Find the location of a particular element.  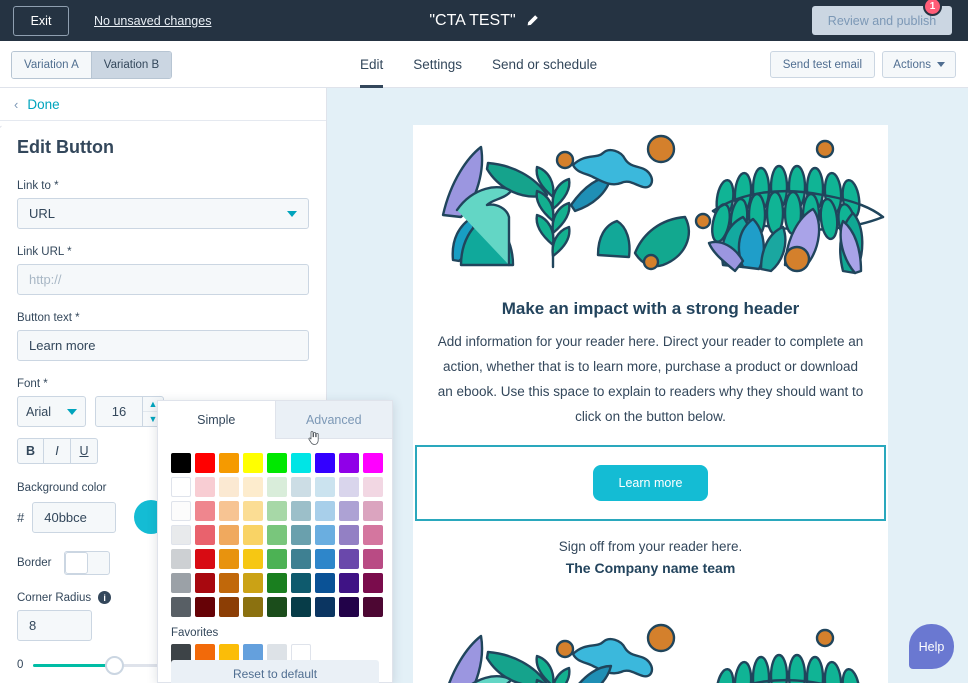

bold-button: B is located at coordinates (30, 451).